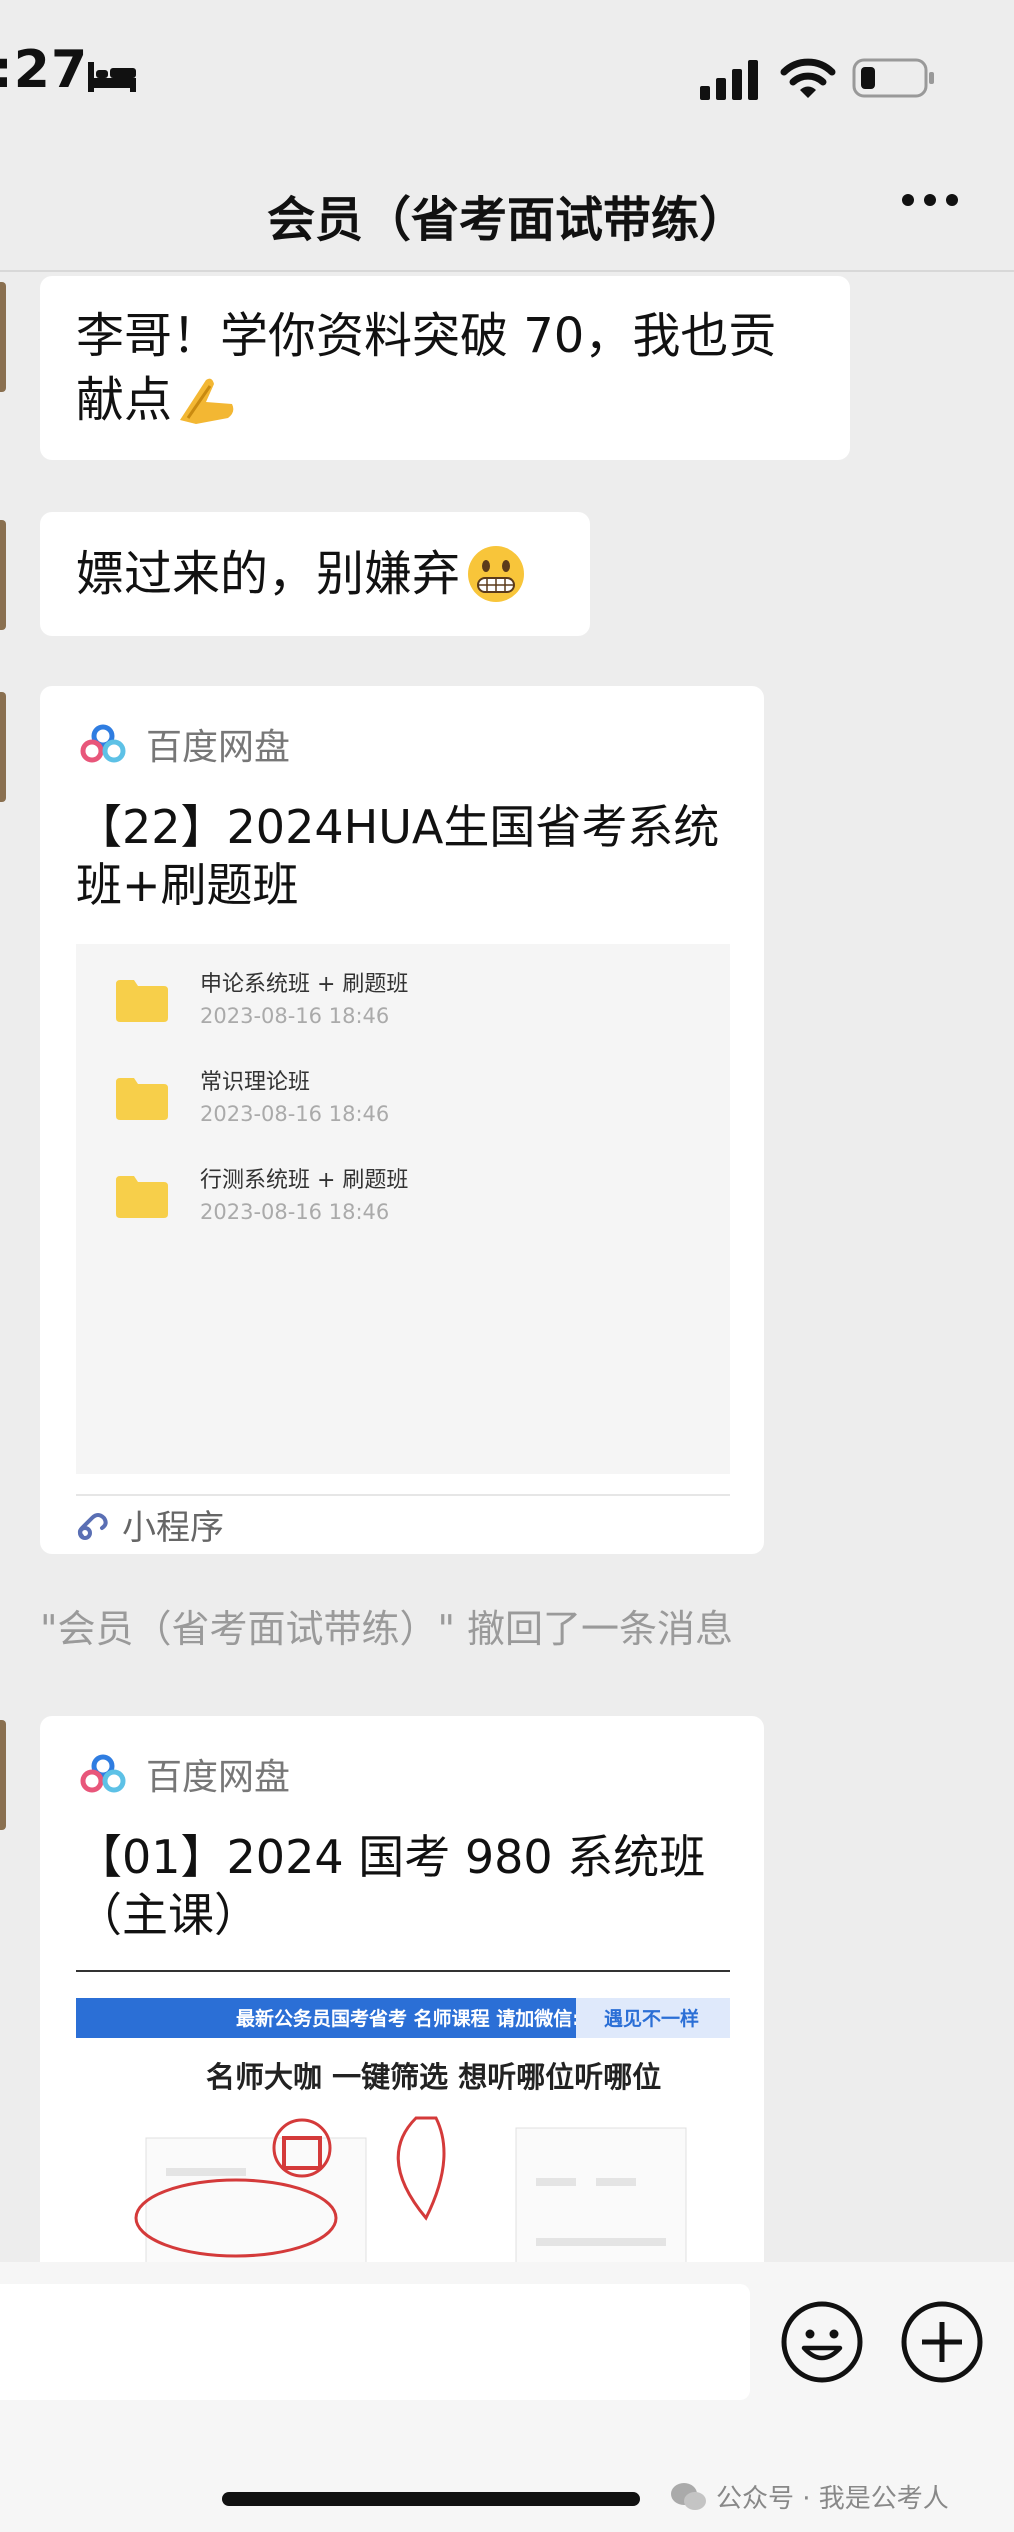 Image resolution: width=1014 pixels, height=2532 pixels. Describe the element at coordinates (403, 998) in the screenshot. I see `file-row: 申论系统班 + 刷题班 2023-08-16 18:46` at that location.